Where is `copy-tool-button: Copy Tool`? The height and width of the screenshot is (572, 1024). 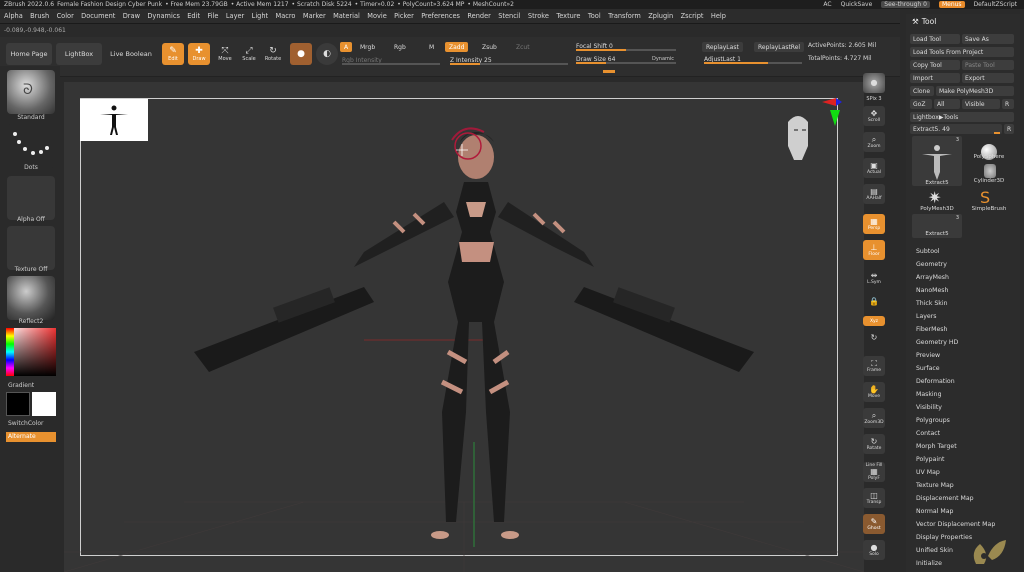 copy-tool-button: Copy Tool is located at coordinates (935, 65).